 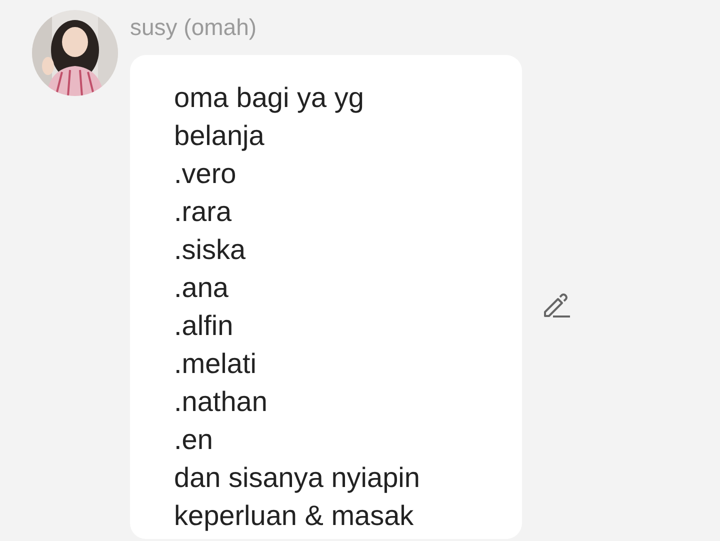 What do you see at coordinates (194, 27) in the screenshot?
I see `sender-name: susy (omah)` at bounding box center [194, 27].